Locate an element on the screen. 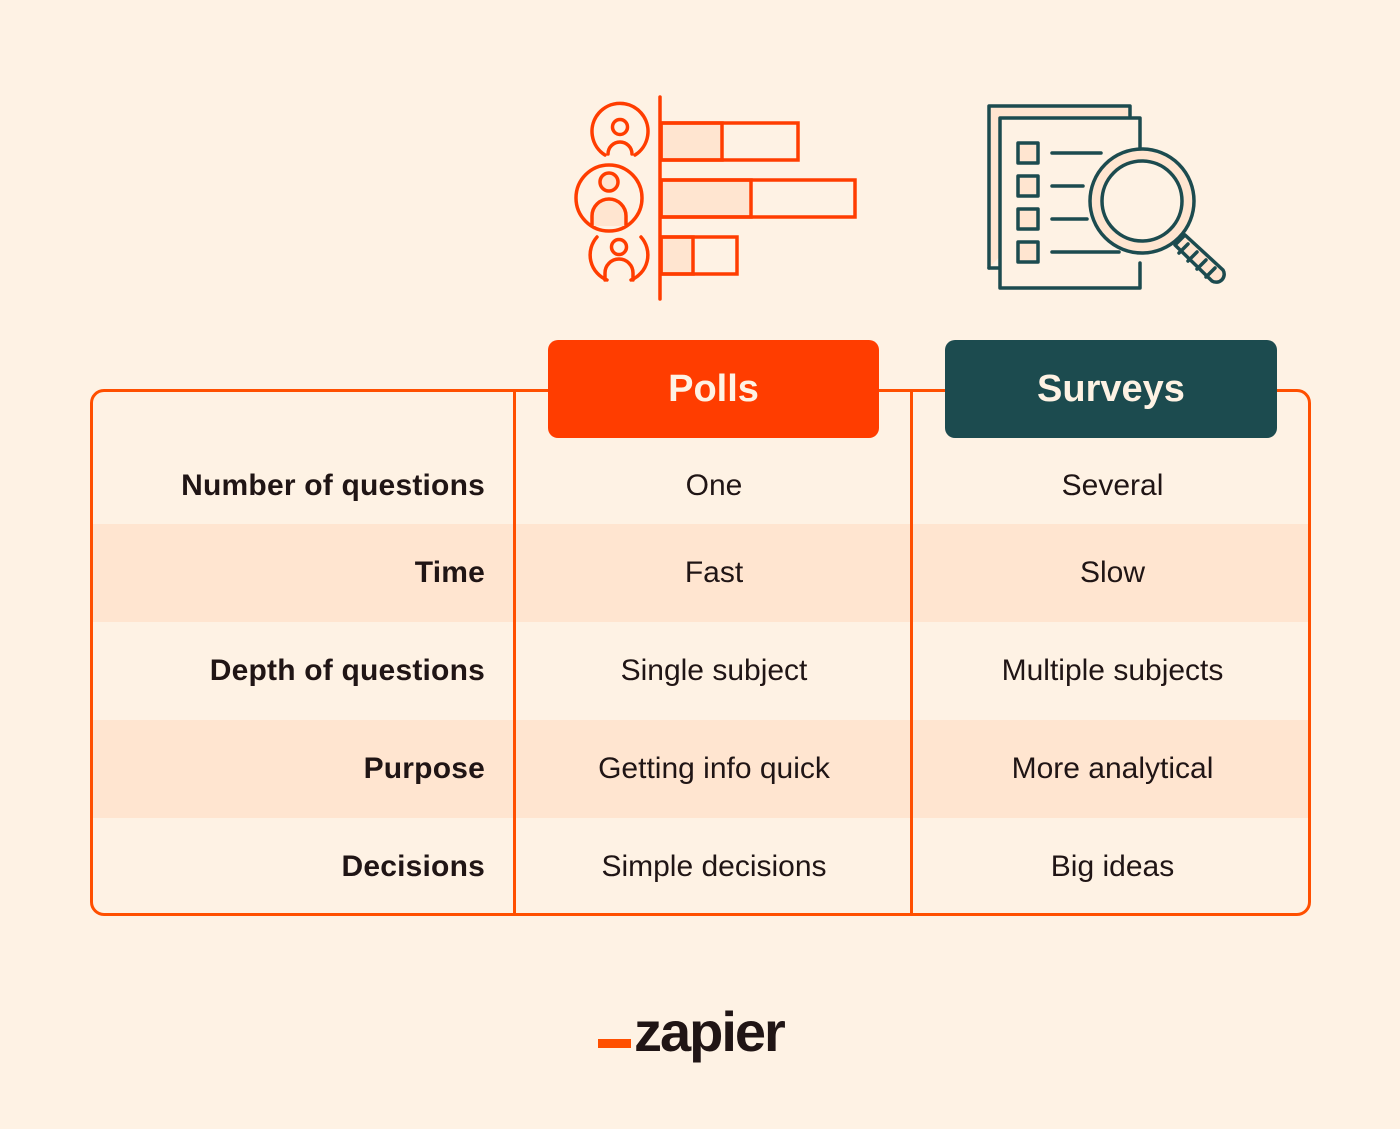  zapier-logo: zapier is located at coordinates (692, 1026).